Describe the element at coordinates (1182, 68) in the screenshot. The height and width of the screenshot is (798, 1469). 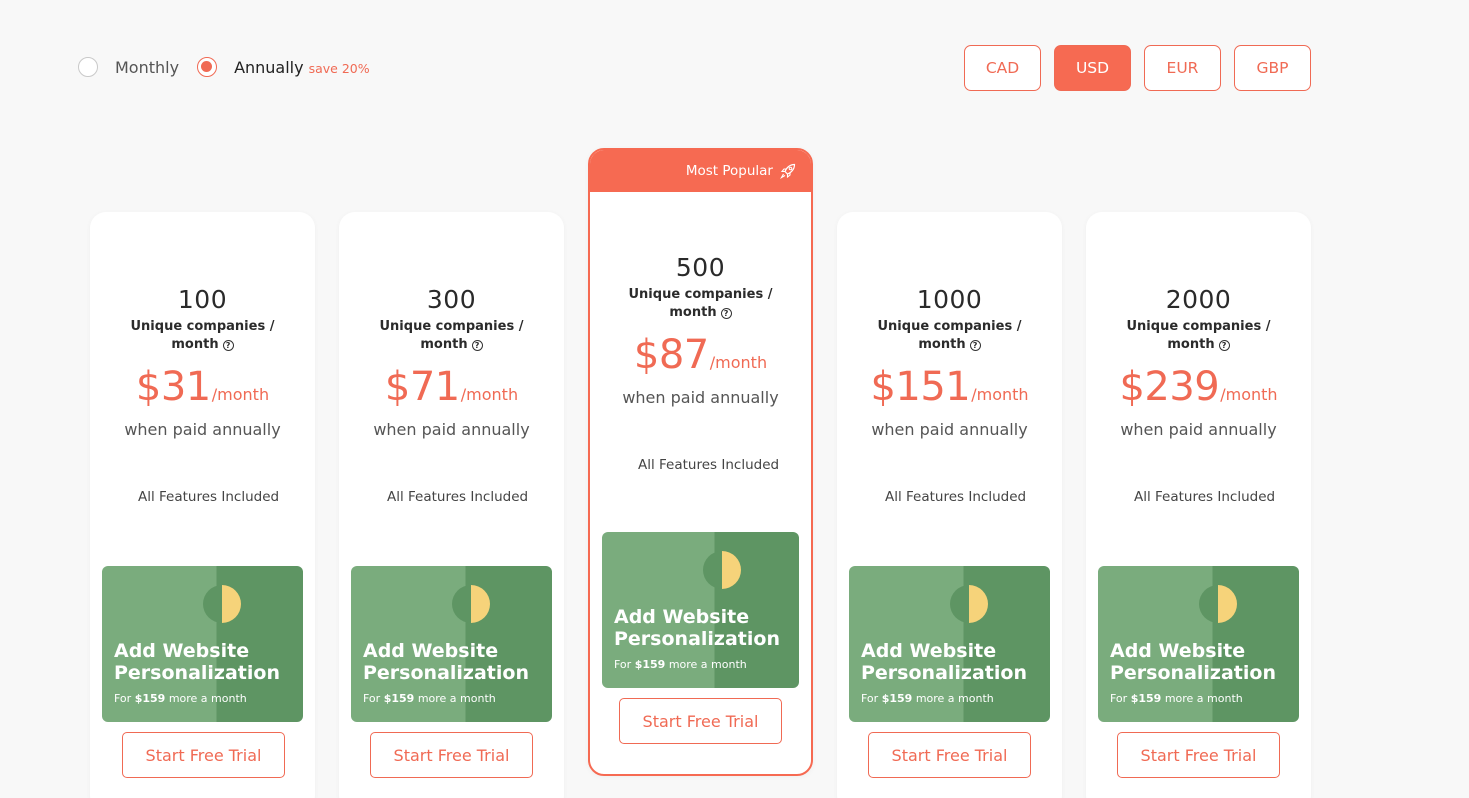
I see `currency-eur-button: EUR` at that location.